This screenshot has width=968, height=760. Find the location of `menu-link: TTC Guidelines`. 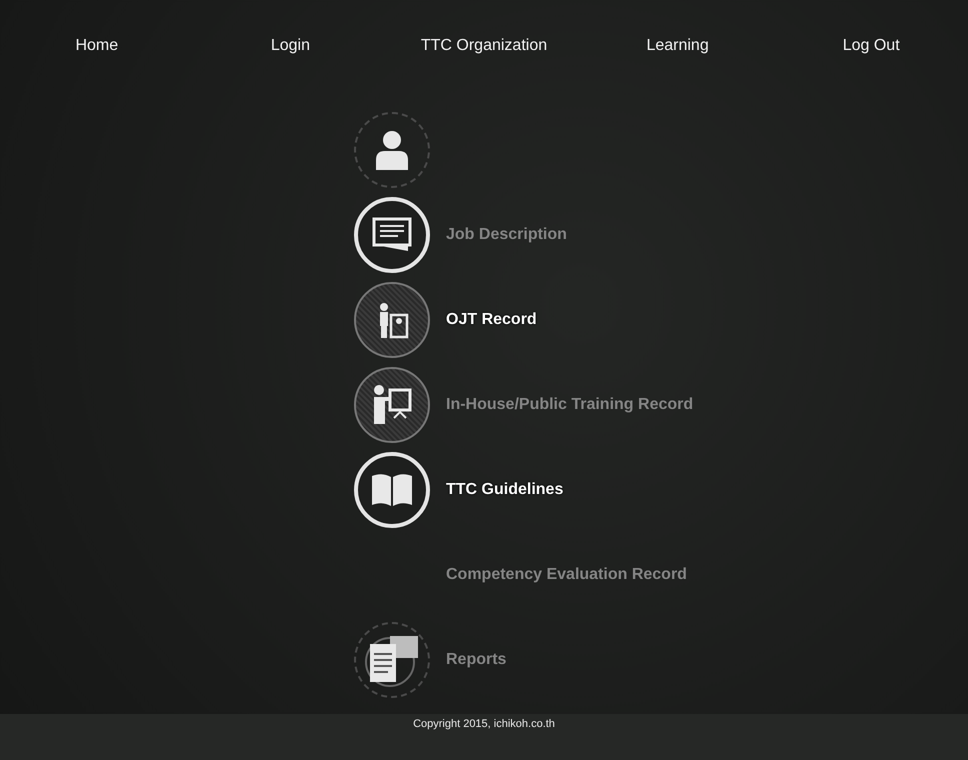

menu-link: TTC Guidelines is located at coordinates (505, 489).